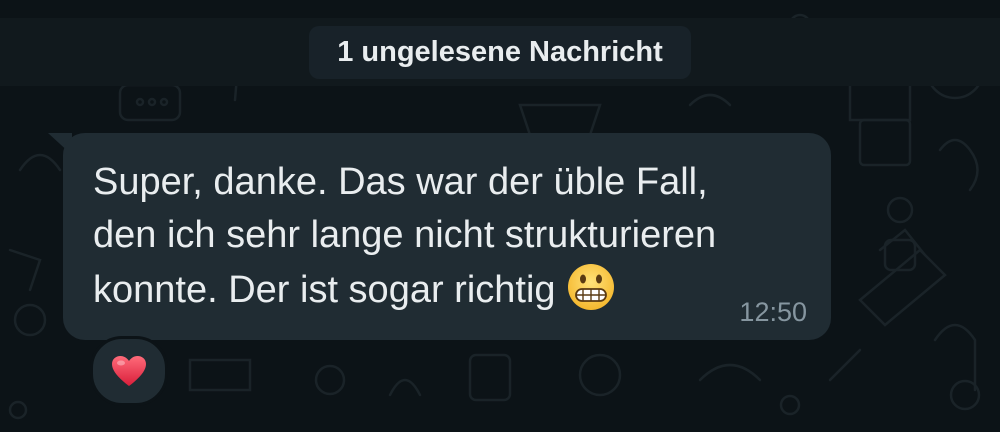 The image size is (1000, 432). I want to click on reaction-badge, so click(129, 371).